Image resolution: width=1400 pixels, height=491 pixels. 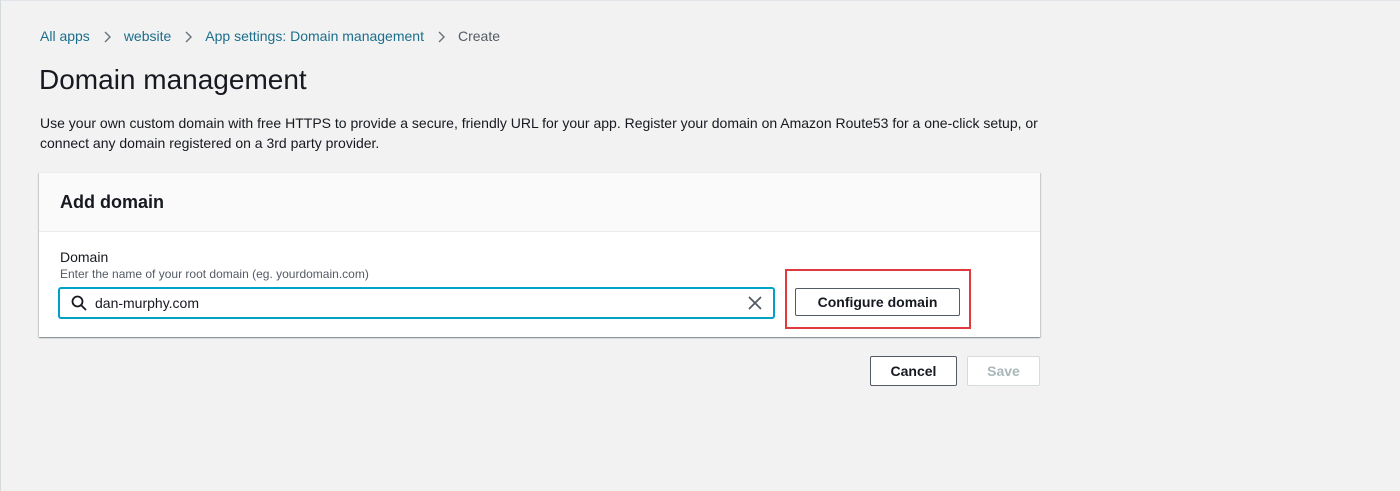 What do you see at coordinates (755, 303) in the screenshot?
I see `close-icon` at bounding box center [755, 303].